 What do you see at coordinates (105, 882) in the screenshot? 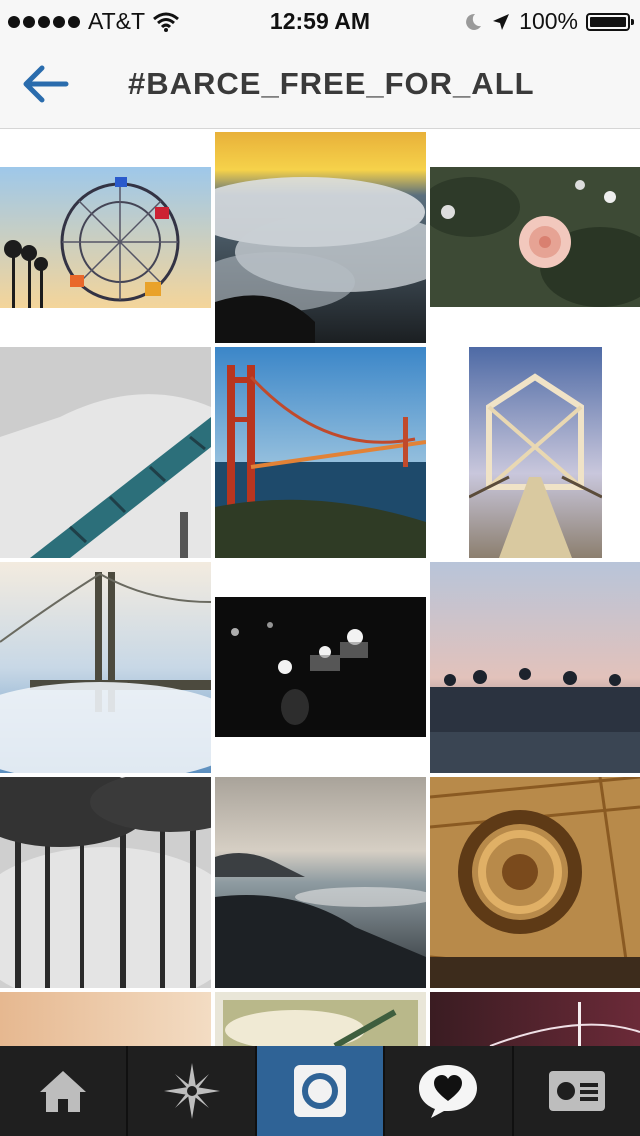
I see `photo-misty-trees` at bounding box center [105, 882].